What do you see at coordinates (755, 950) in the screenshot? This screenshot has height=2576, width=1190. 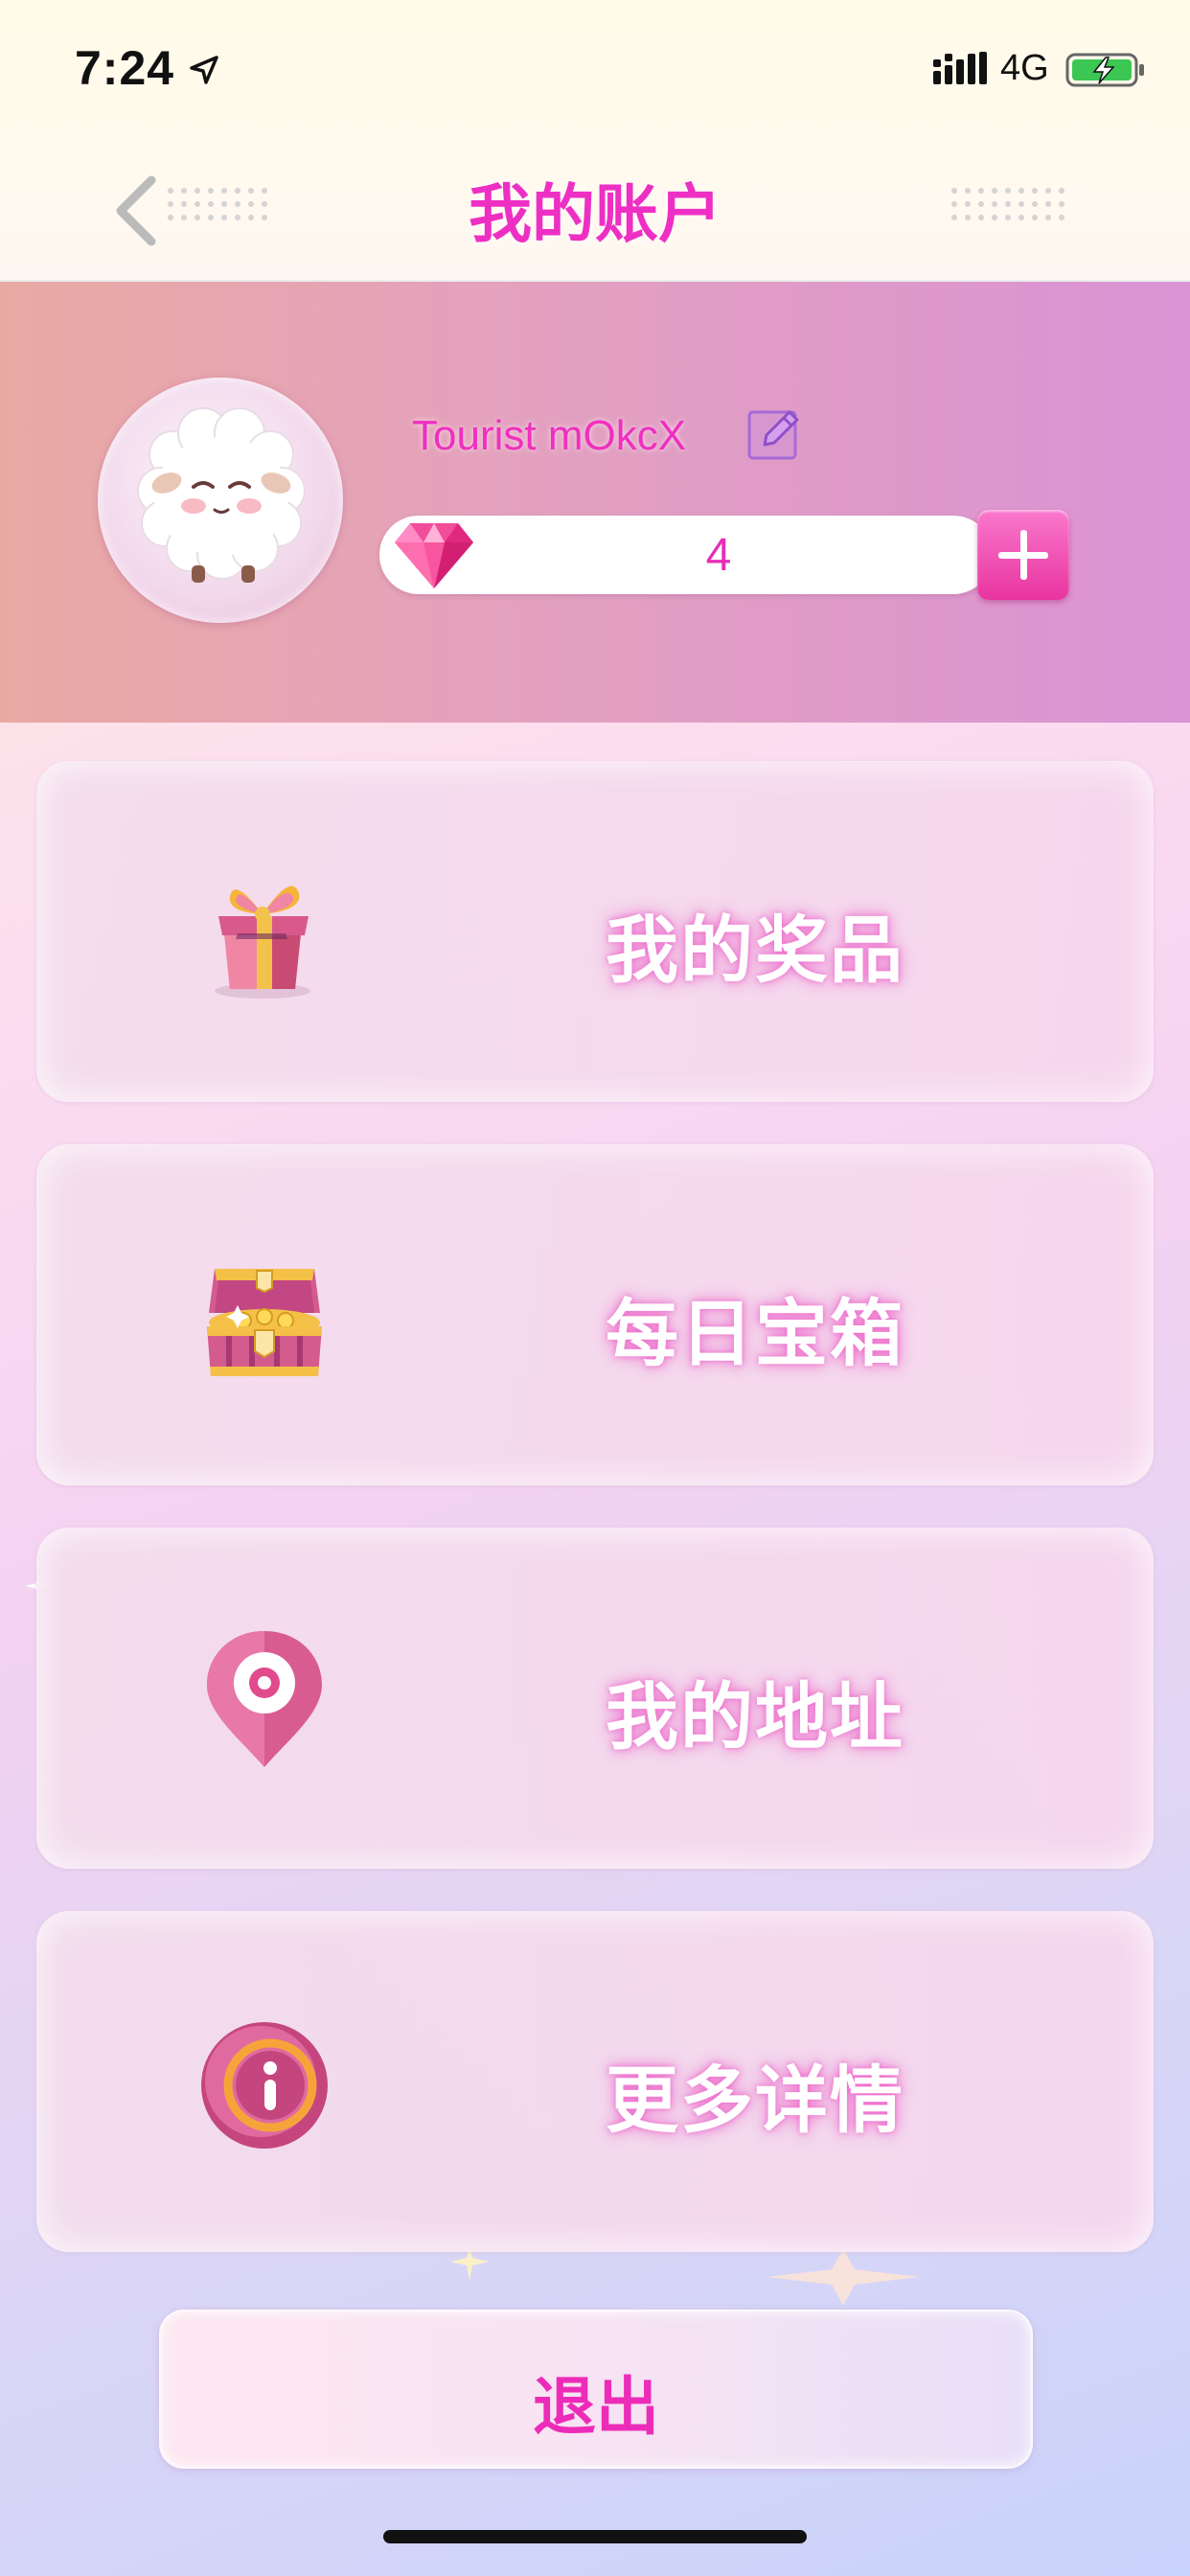 I see `menu-label: 我的奖品` at bounding box center [755, 950].